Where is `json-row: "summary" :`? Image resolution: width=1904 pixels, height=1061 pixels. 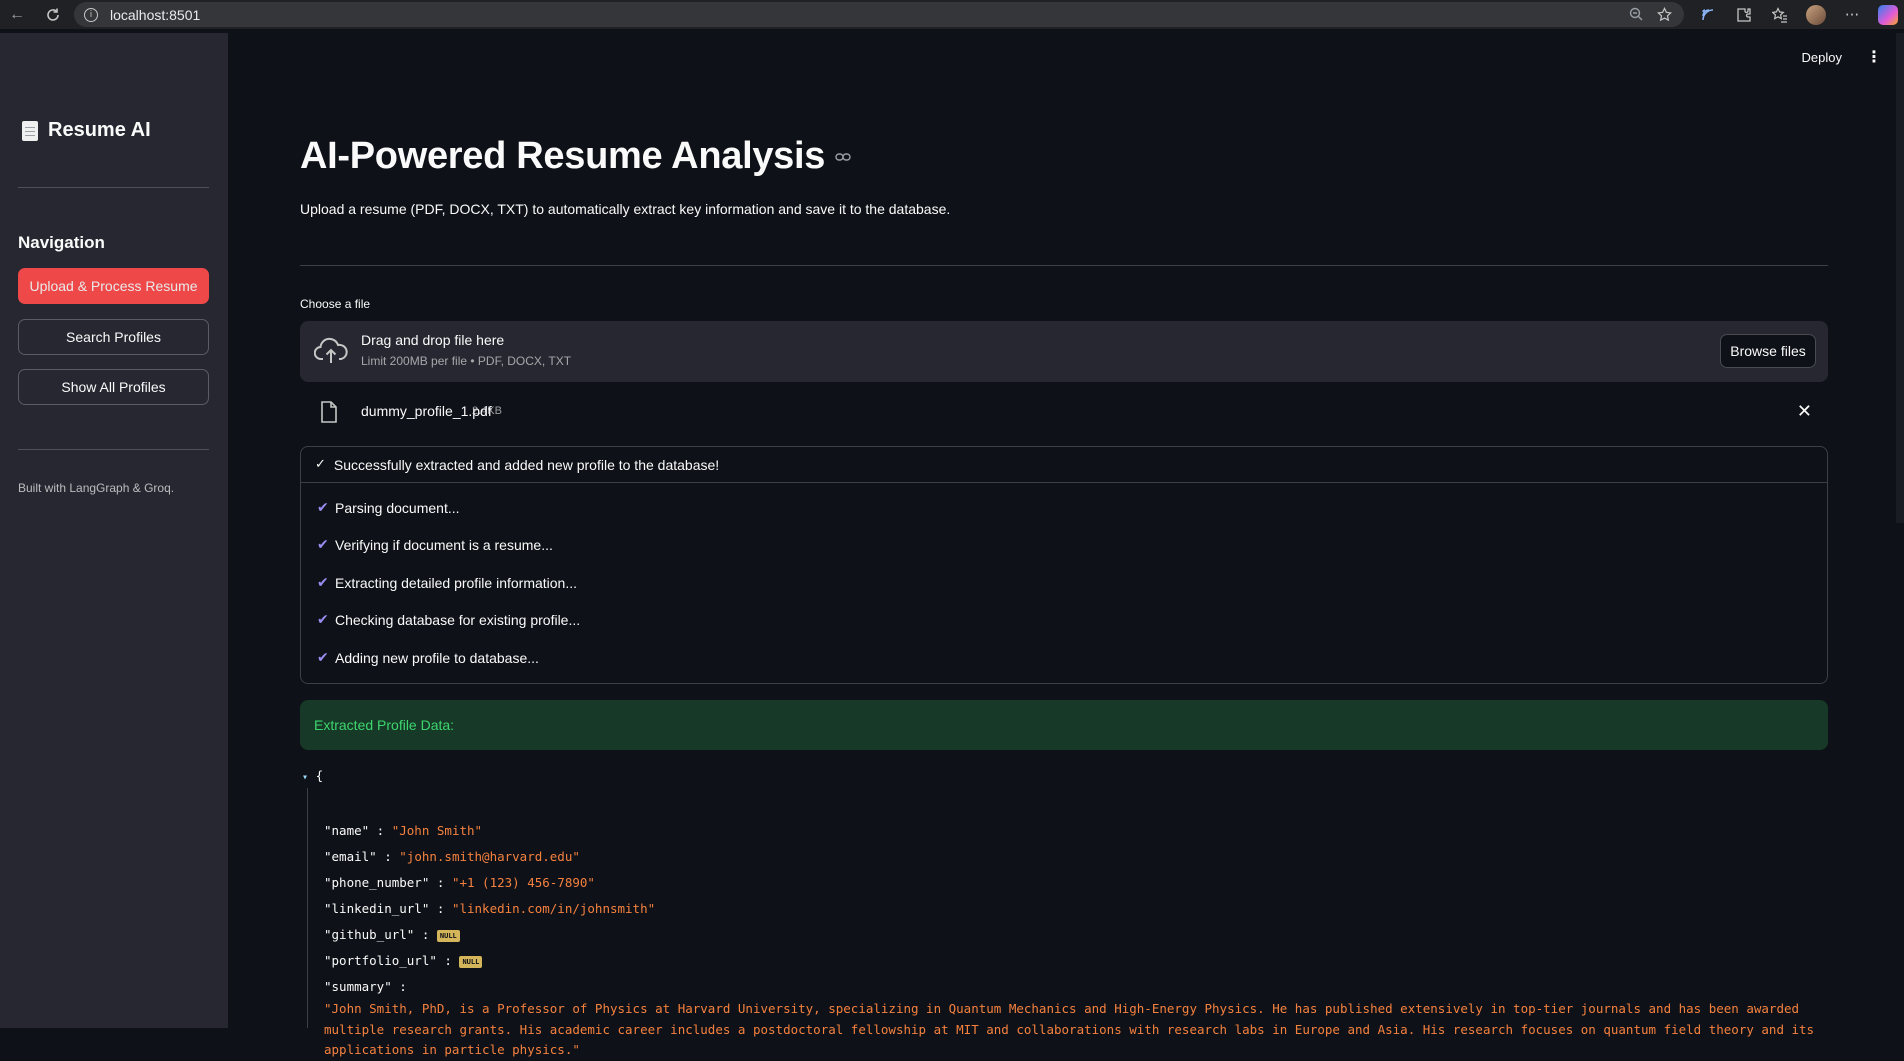 json-row: "summary" : is located at coordinates (365, 986).